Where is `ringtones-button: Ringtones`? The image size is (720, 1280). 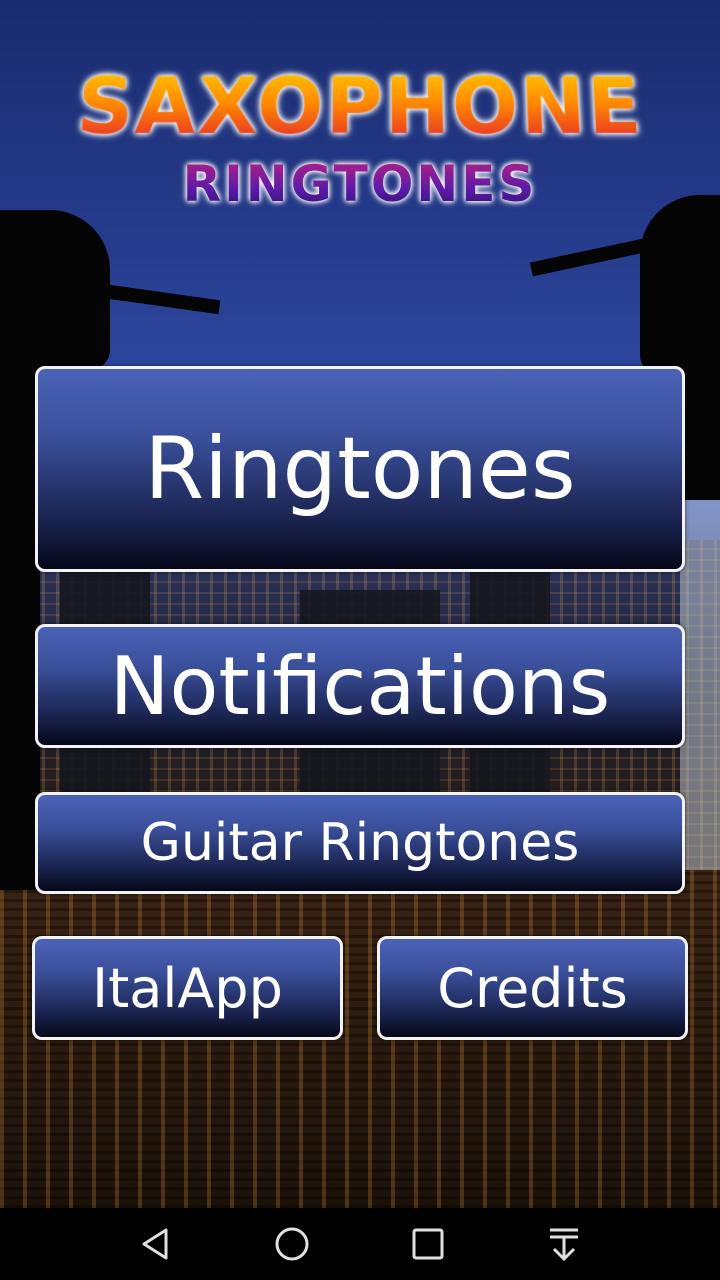
ringtones-button: Ringtones is located at coordinates (360, 469).